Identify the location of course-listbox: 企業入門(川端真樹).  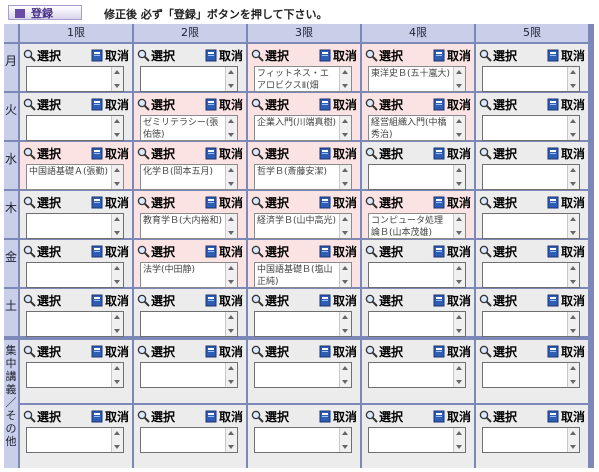
(303, 128).